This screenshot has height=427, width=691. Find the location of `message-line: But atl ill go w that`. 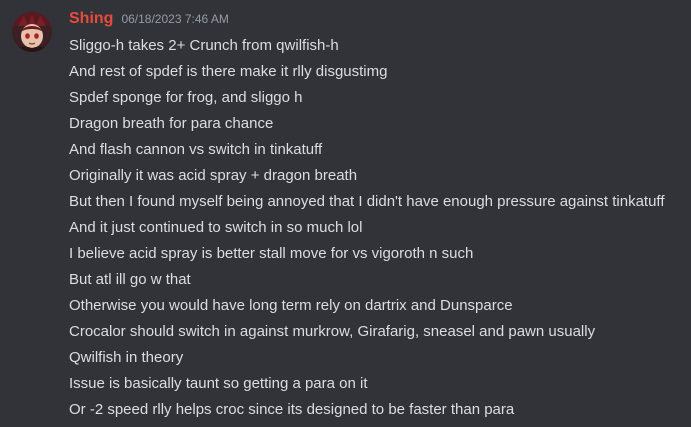

message-line: But atl ill go w that is located at coordinates (130, 279).